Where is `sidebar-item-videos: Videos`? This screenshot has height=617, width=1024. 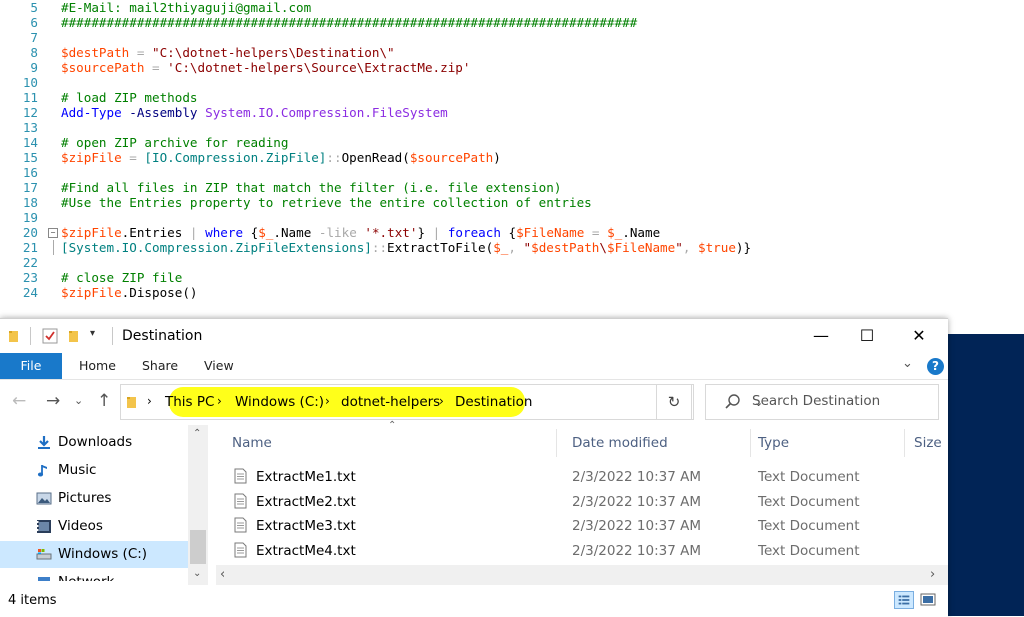
sidebar-item-videos: Videos is located at coordinates (94, 526).